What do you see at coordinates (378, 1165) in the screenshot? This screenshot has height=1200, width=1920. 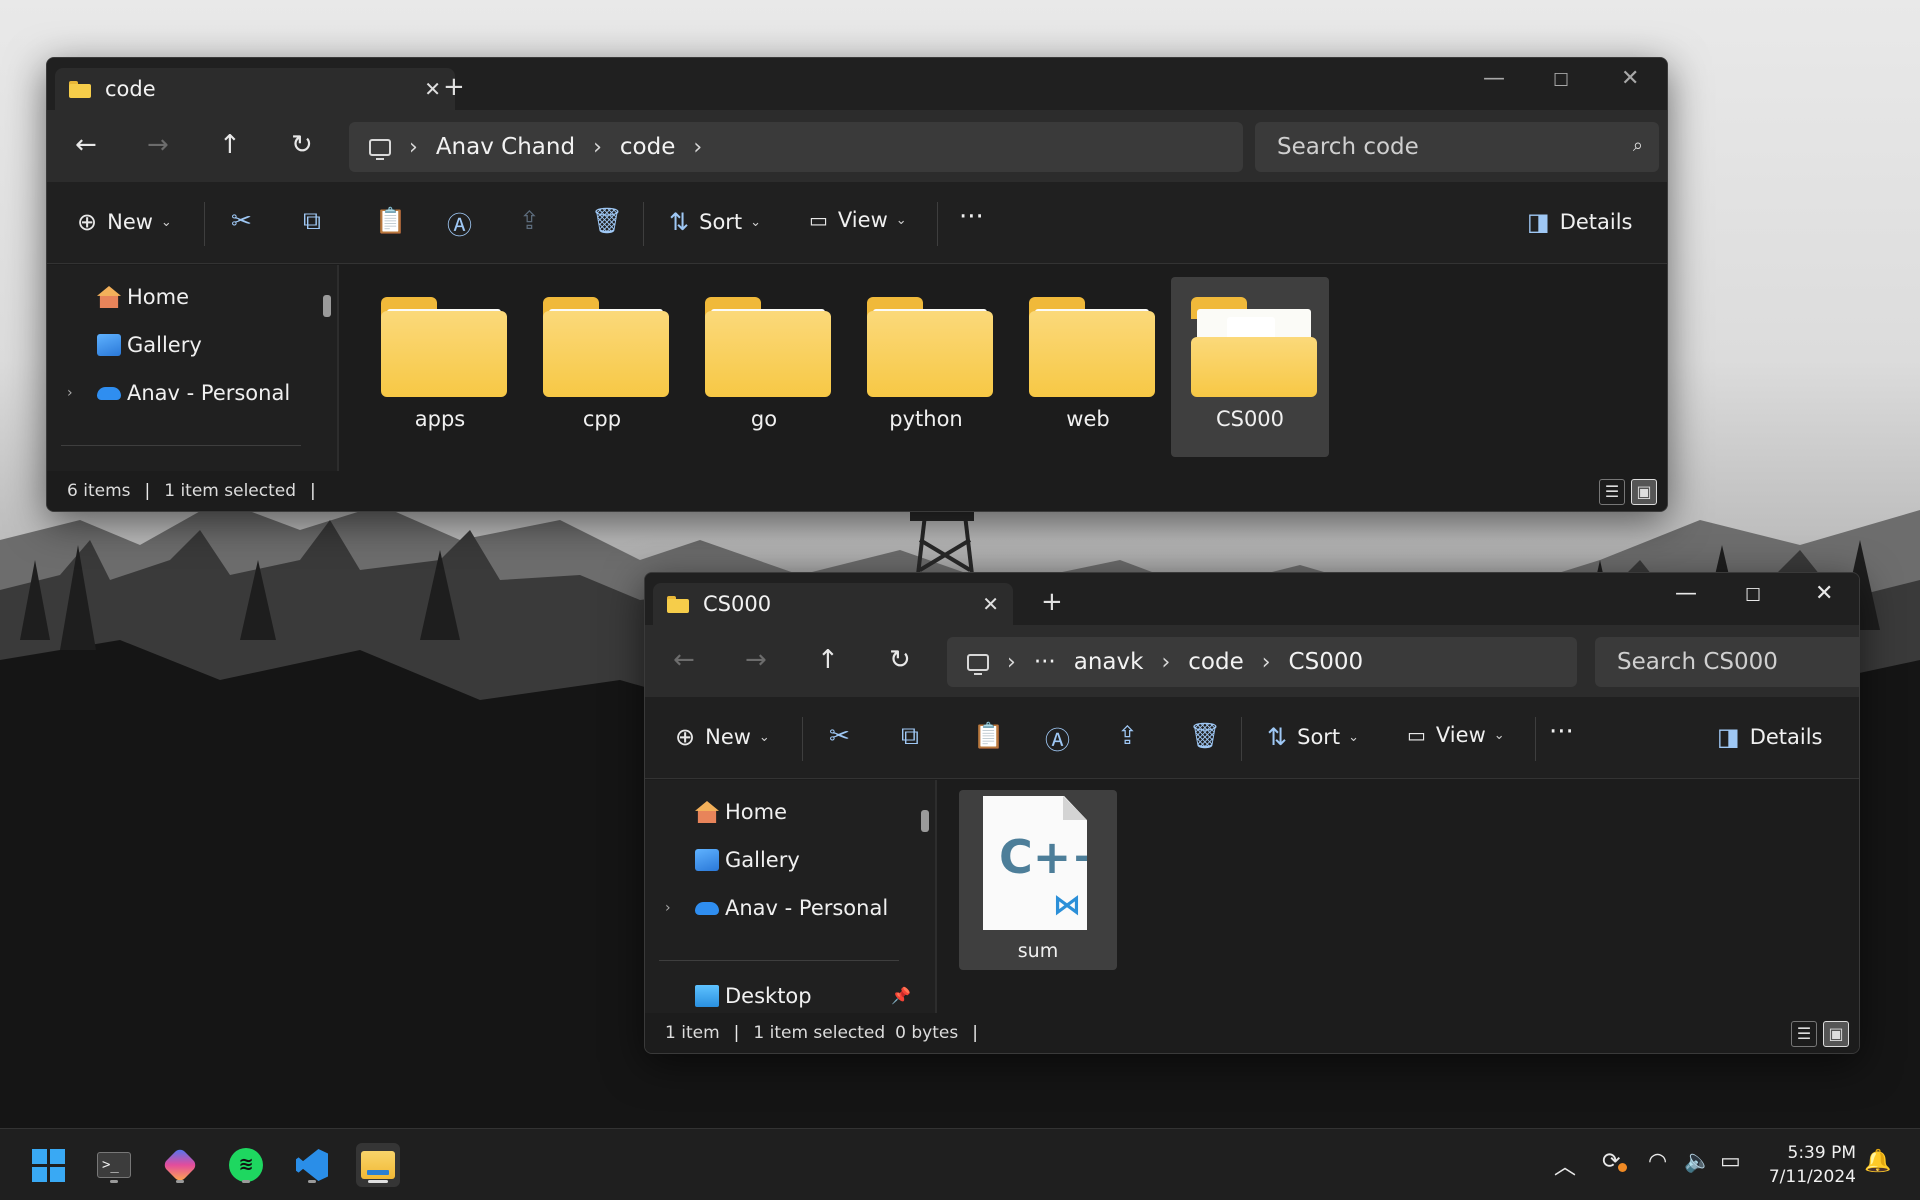 I see `file-explorer-icon` at bounding box center [378, 1165].